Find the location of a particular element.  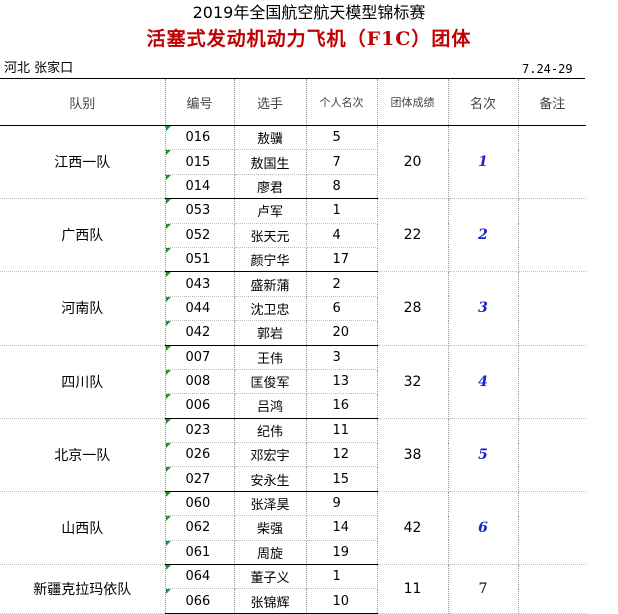

athlete-name: 郭岩 is located at coordinates (270, 333).